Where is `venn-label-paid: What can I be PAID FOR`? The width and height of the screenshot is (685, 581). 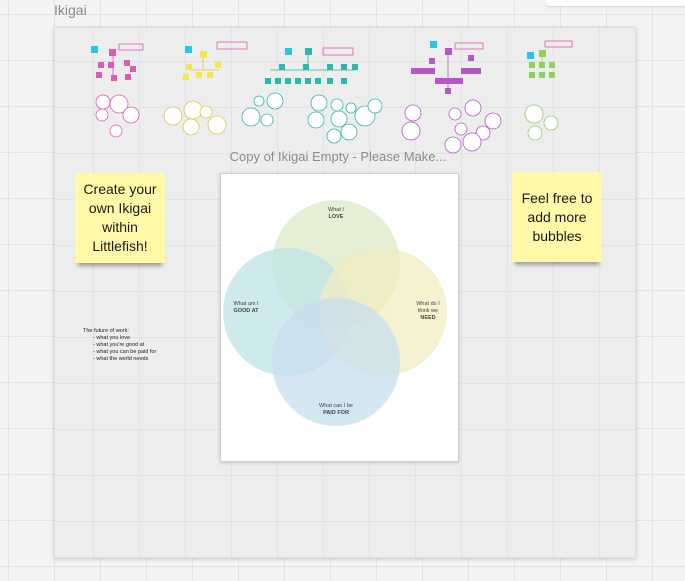 venn-label-paid: What can I be PAID FOR is located at coordinates (336, 409).